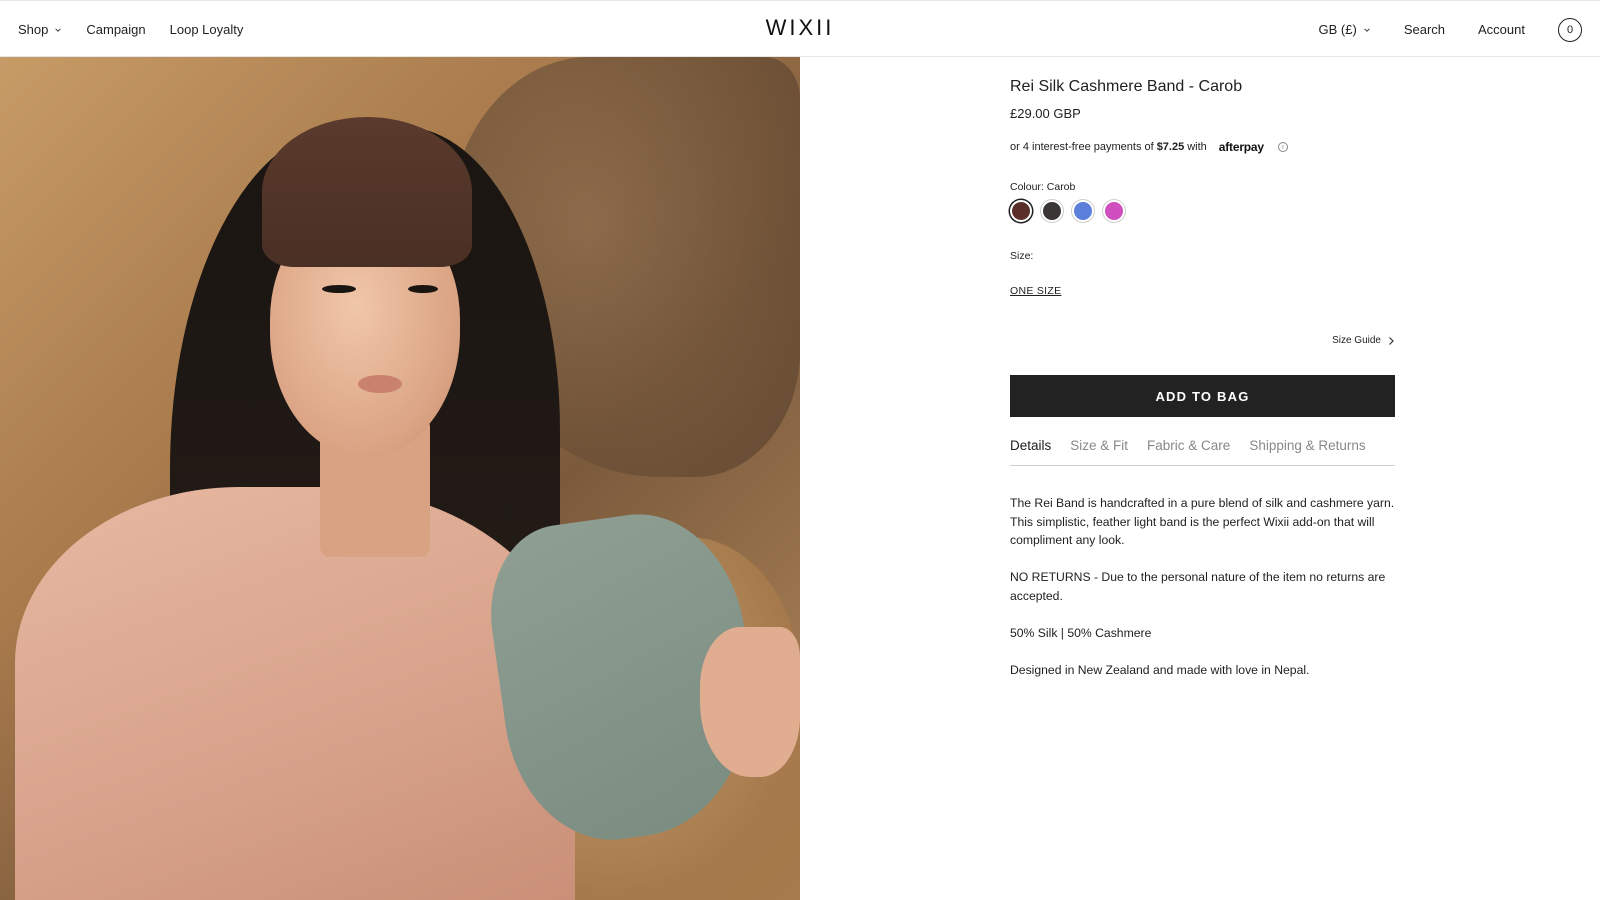 This screenshot has height=900, width=1600. I want to click on chevron-down-icon, so click(1367, 29).